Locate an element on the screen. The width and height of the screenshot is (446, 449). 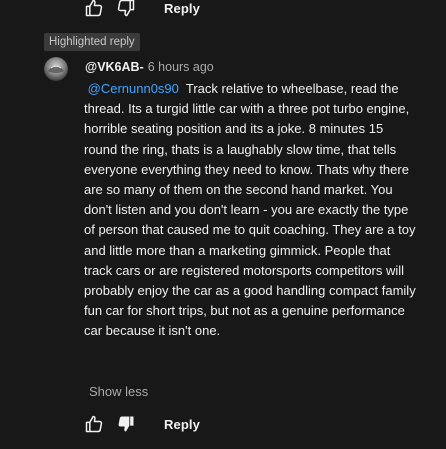
highlighted-reply-badge: Highlighted reply is located at coordinates (92, 42).